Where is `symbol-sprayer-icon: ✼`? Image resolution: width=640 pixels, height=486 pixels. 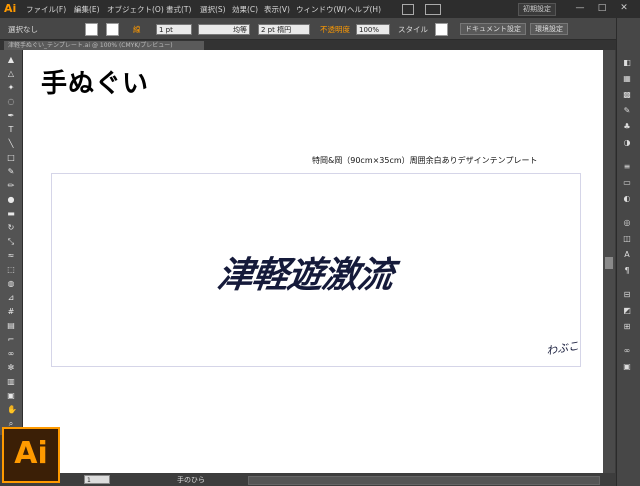
symbol-sprayer-icon: ✼ is located at coordinates (11, 368).